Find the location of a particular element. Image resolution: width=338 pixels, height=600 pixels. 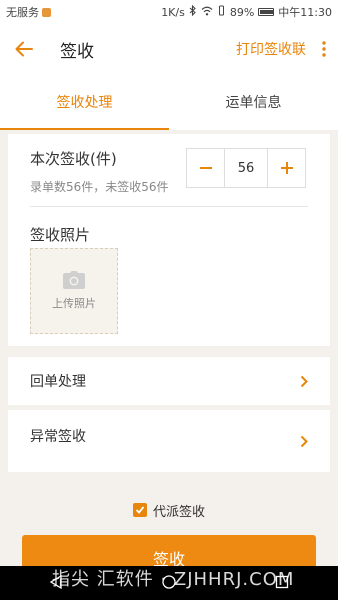

status-right: 1K/s 89% 中午11:30 is located at coordinates (246, 12).